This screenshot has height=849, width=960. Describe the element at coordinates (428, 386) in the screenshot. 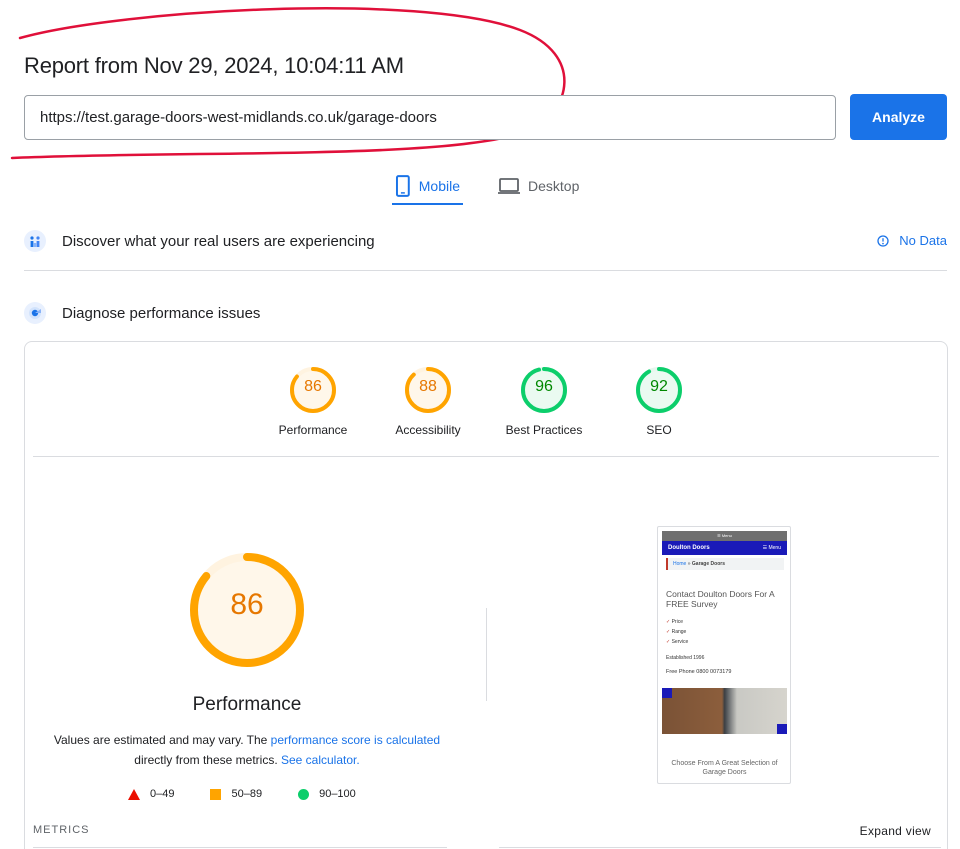

I see `gauge-accessibility-score: 88` at that location.